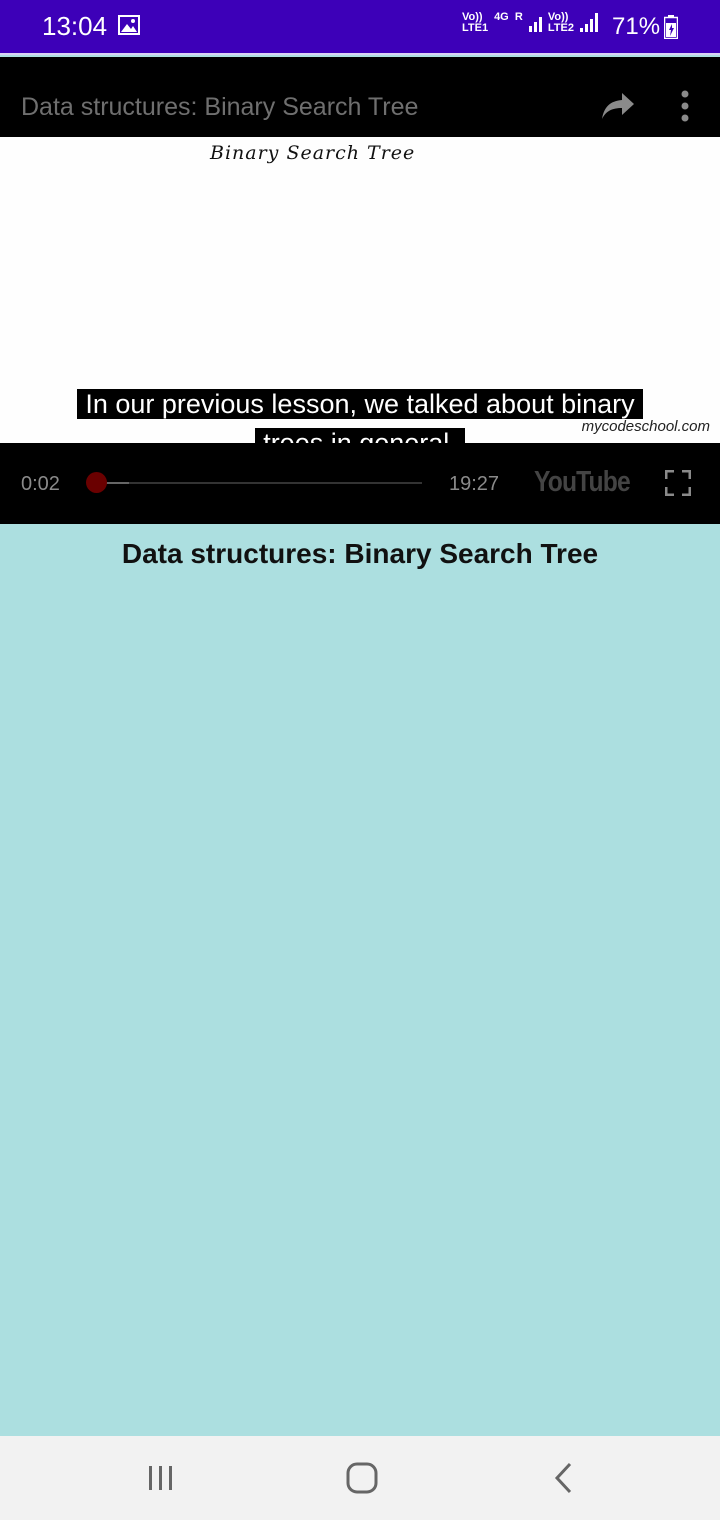  I want to click on back-icon, so click(563, 1478).